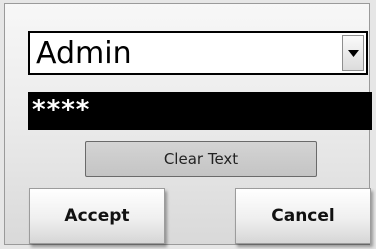  I want to click on clear-text-button: Clear Text, so click(201, 159).